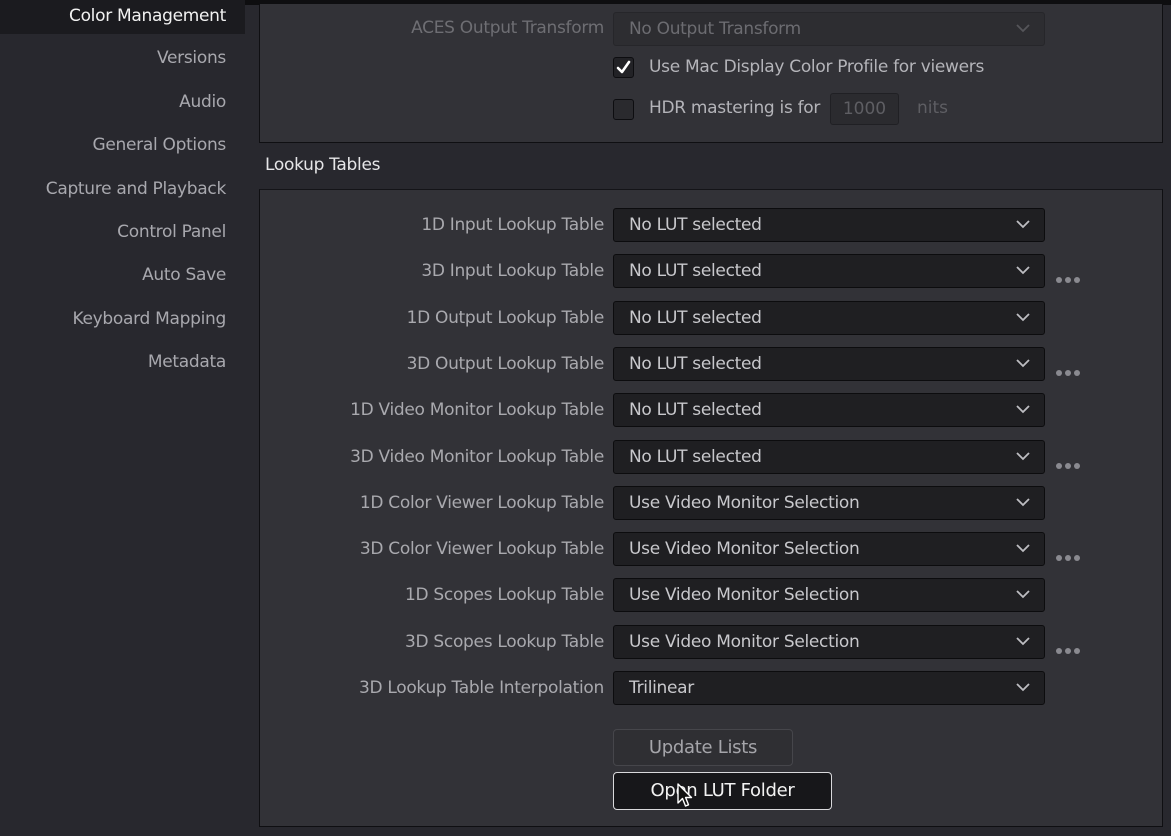 The image size is (1171, 836). Describe the element at coordinates (512, 225) in the screenshot. I see `lut-row-label: 1D Input Lookup Table` at that location.